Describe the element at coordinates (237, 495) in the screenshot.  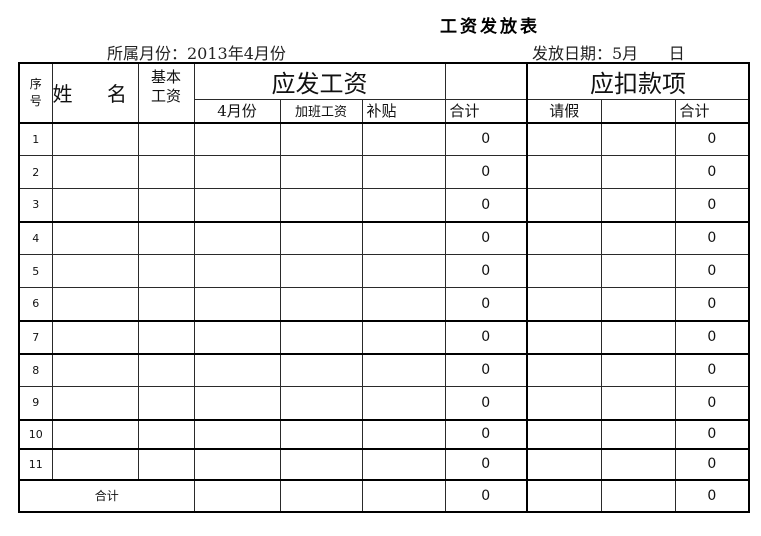
I see `summary-april` at that location.